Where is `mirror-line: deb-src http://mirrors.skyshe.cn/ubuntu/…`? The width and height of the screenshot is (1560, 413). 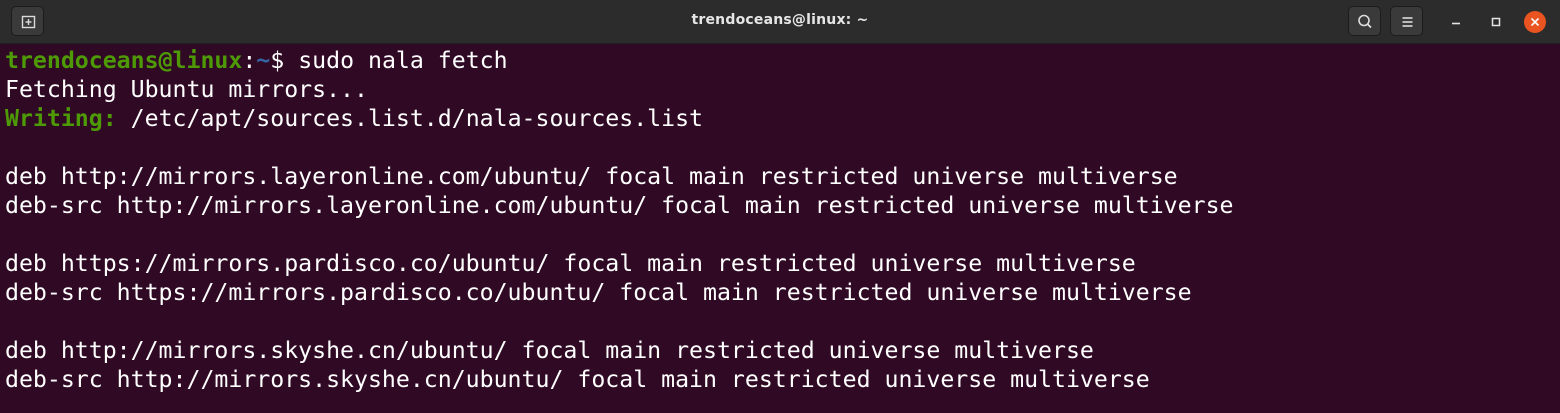 mirror-line: deb-src http://mirrors.skyshe.cn/ubuntu/… is located at coordinates (577, 379).